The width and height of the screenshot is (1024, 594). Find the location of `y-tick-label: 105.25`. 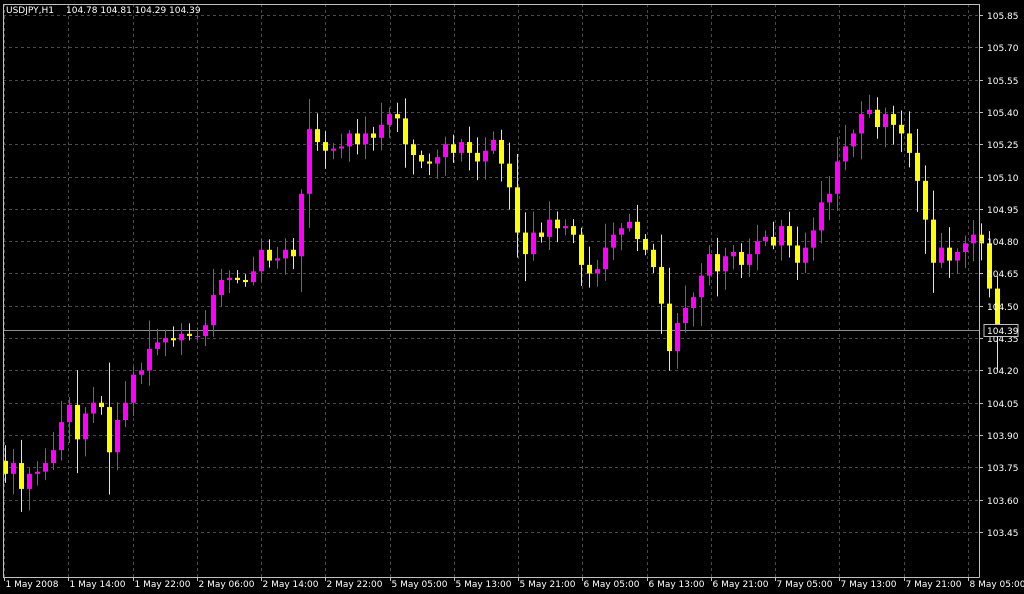

y-tick-label: 105.25 is located at coordinates (1003, 146).